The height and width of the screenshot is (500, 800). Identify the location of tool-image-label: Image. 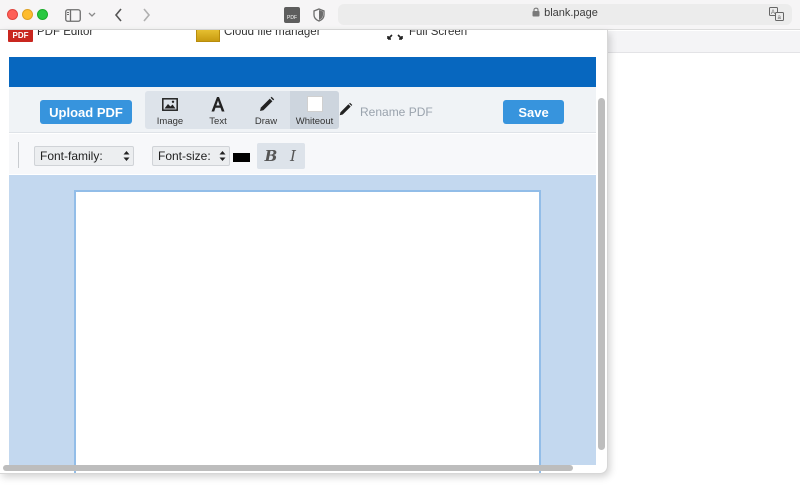
(170, 121).